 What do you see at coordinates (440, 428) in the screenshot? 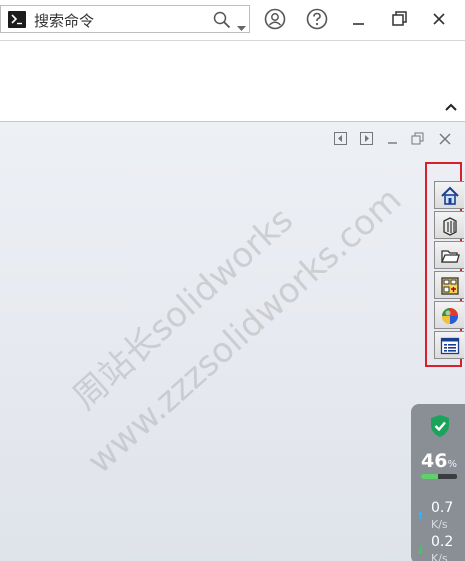
I see `shield-check-icon` at bounding box center [440, 428].